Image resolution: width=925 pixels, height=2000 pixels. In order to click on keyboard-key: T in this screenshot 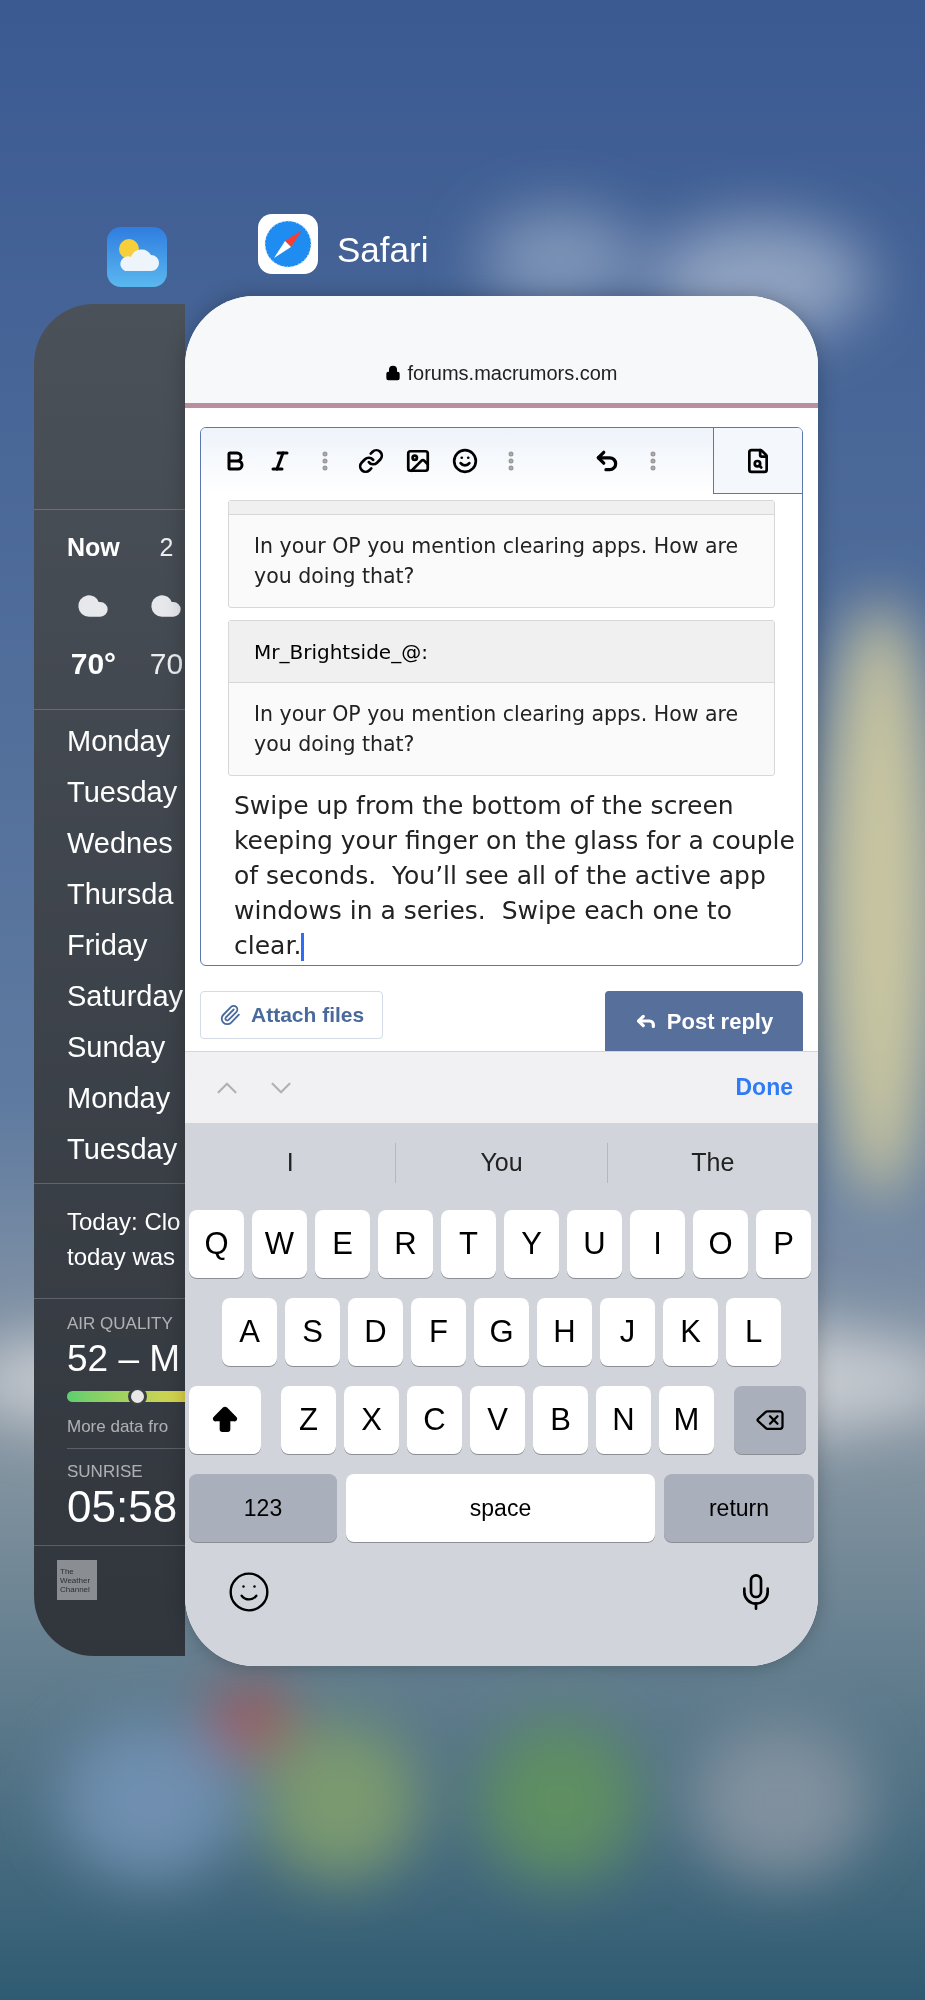, I will do `click(468, 1244)`.